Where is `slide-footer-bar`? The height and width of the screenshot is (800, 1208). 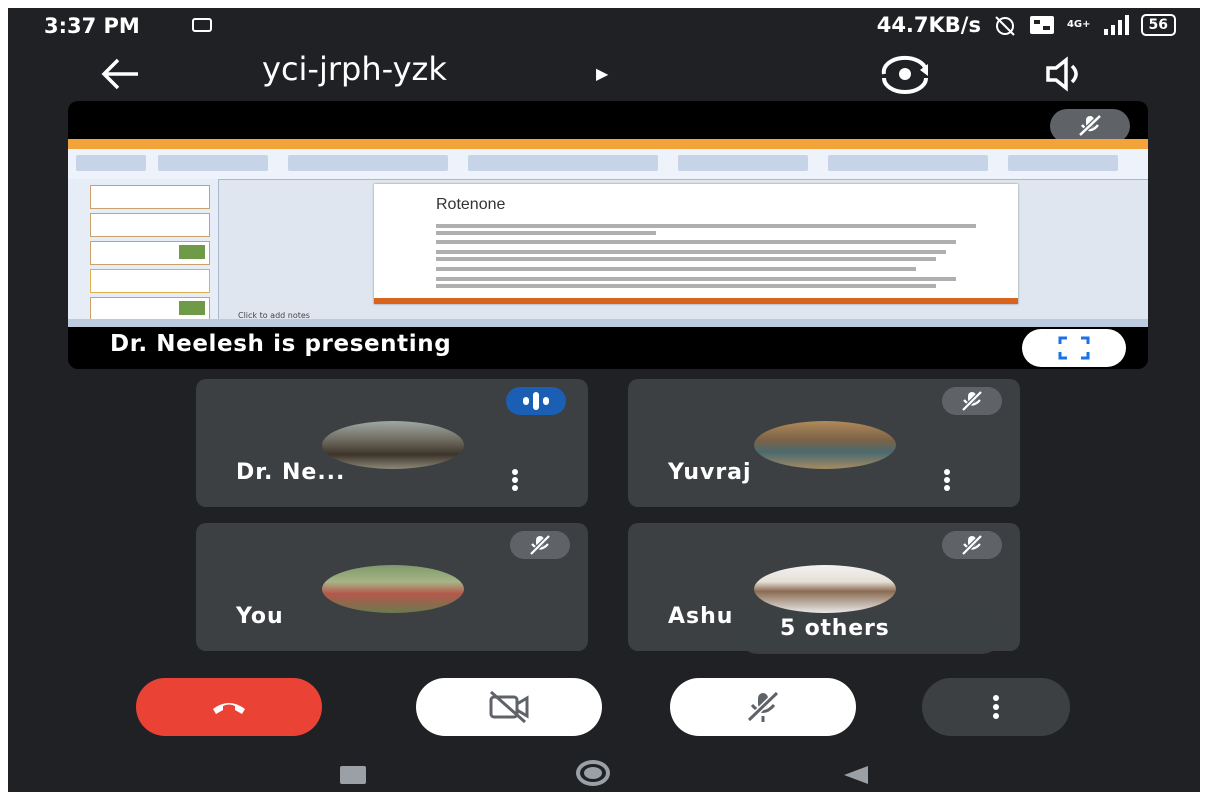
slide-footer-bar is located at coordinates (696, 301).